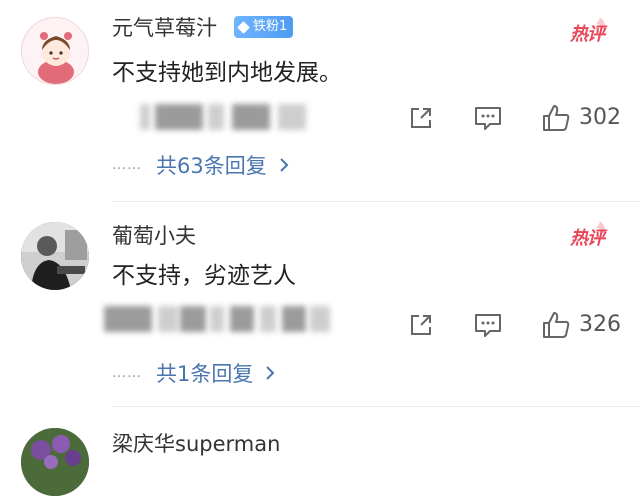  I want to click on username: 梁庆华superman, so click(196, 444).